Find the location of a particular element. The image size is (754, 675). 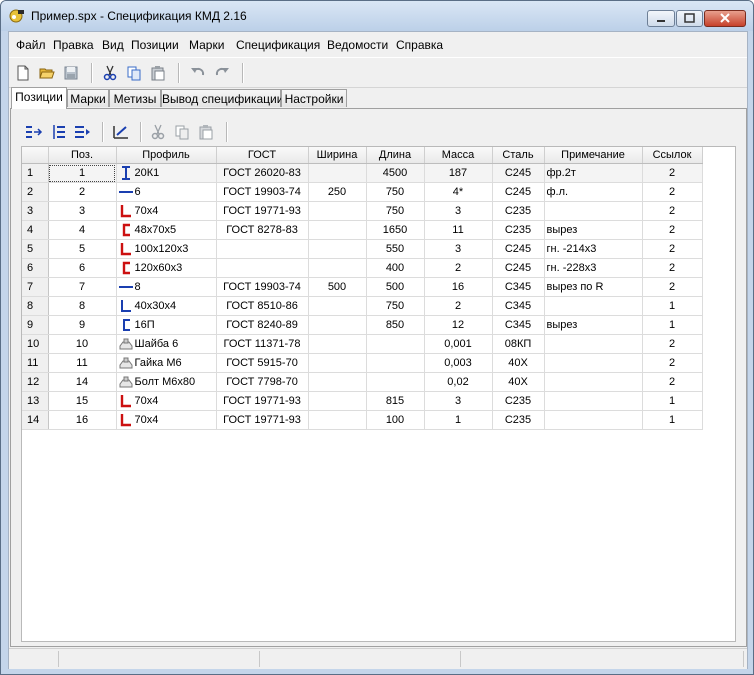

table-row: 10 10 Шайба 6 ГОСТ 11371-78 0,001 08КП 2 is located at coordinates (362, 344).